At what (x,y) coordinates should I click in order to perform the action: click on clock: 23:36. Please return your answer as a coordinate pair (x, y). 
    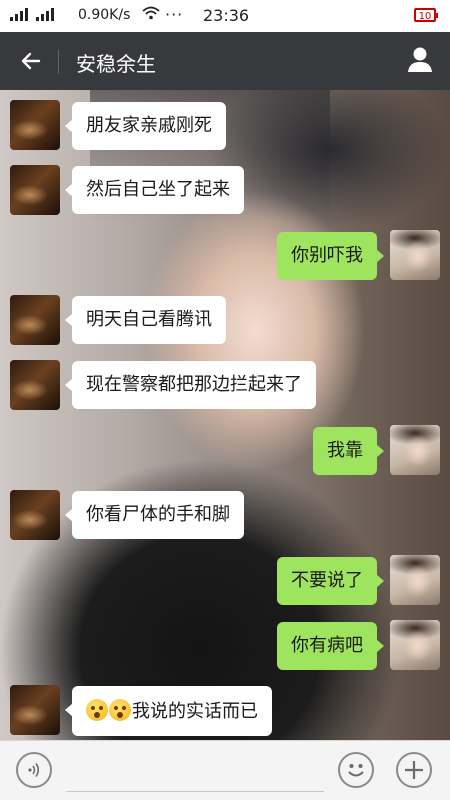
    Looking at the image, I should click on (226, 15).